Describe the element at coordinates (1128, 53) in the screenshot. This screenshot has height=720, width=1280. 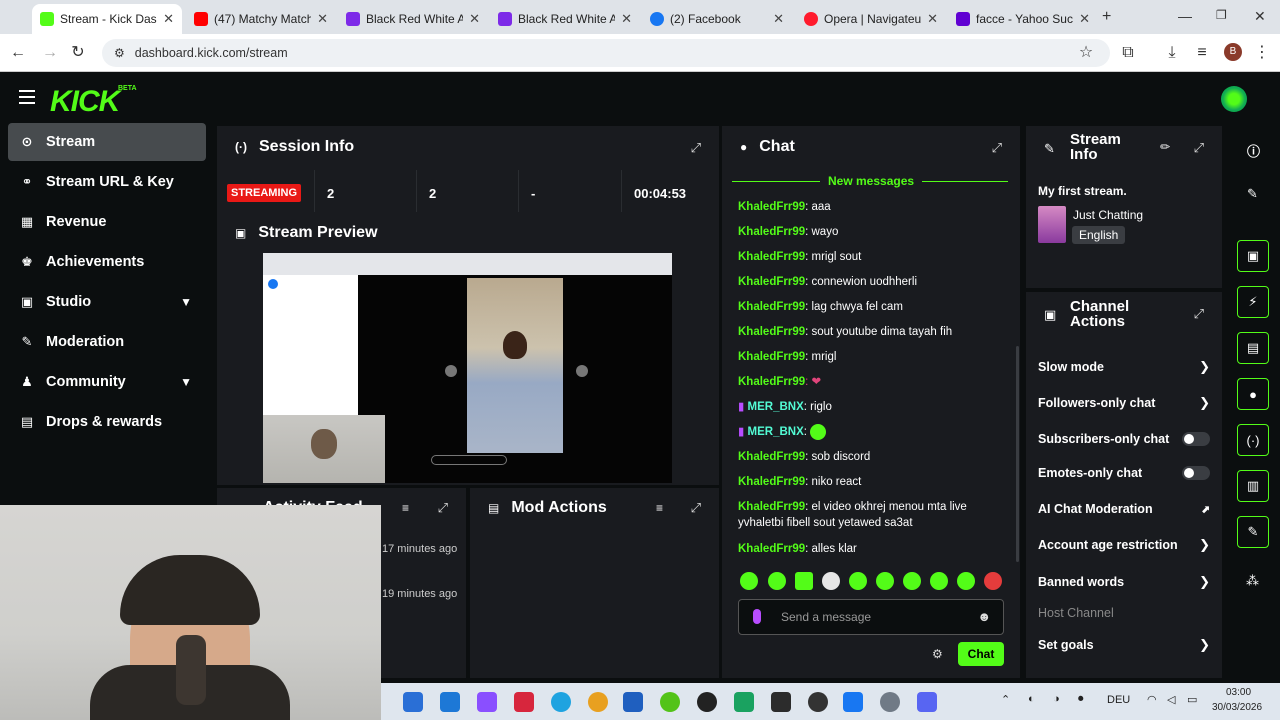
I see `extensions-icon: ⧉` at that location.